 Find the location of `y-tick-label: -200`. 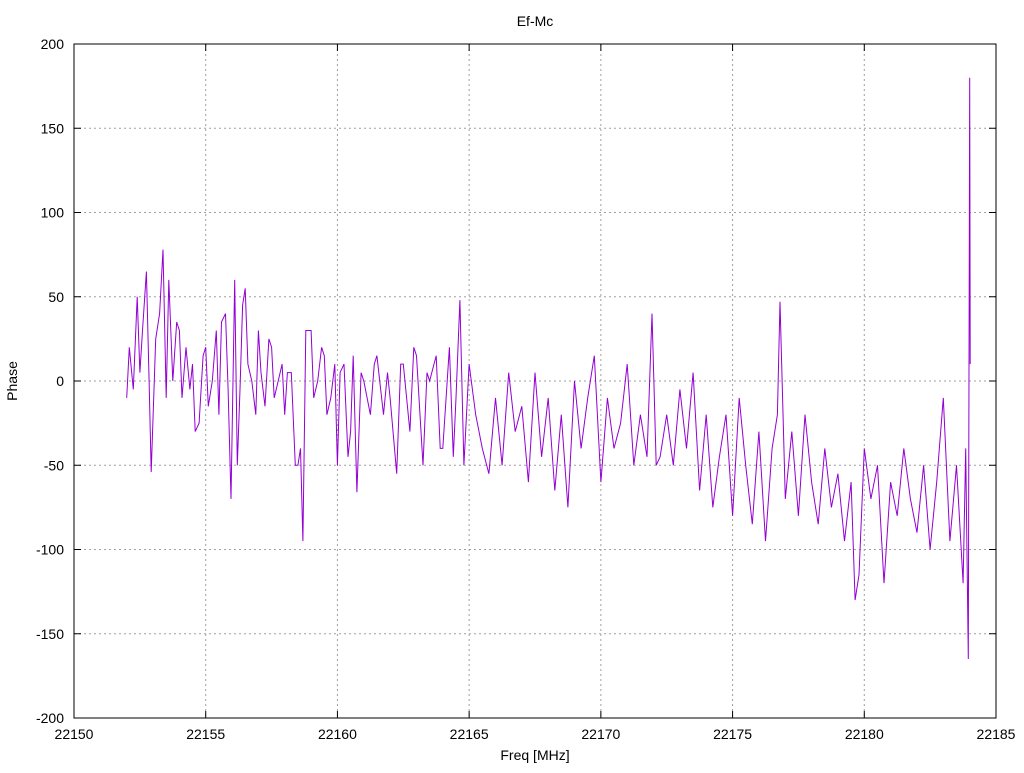

y-tick-label: -200 is located at coordinates (50, 718).